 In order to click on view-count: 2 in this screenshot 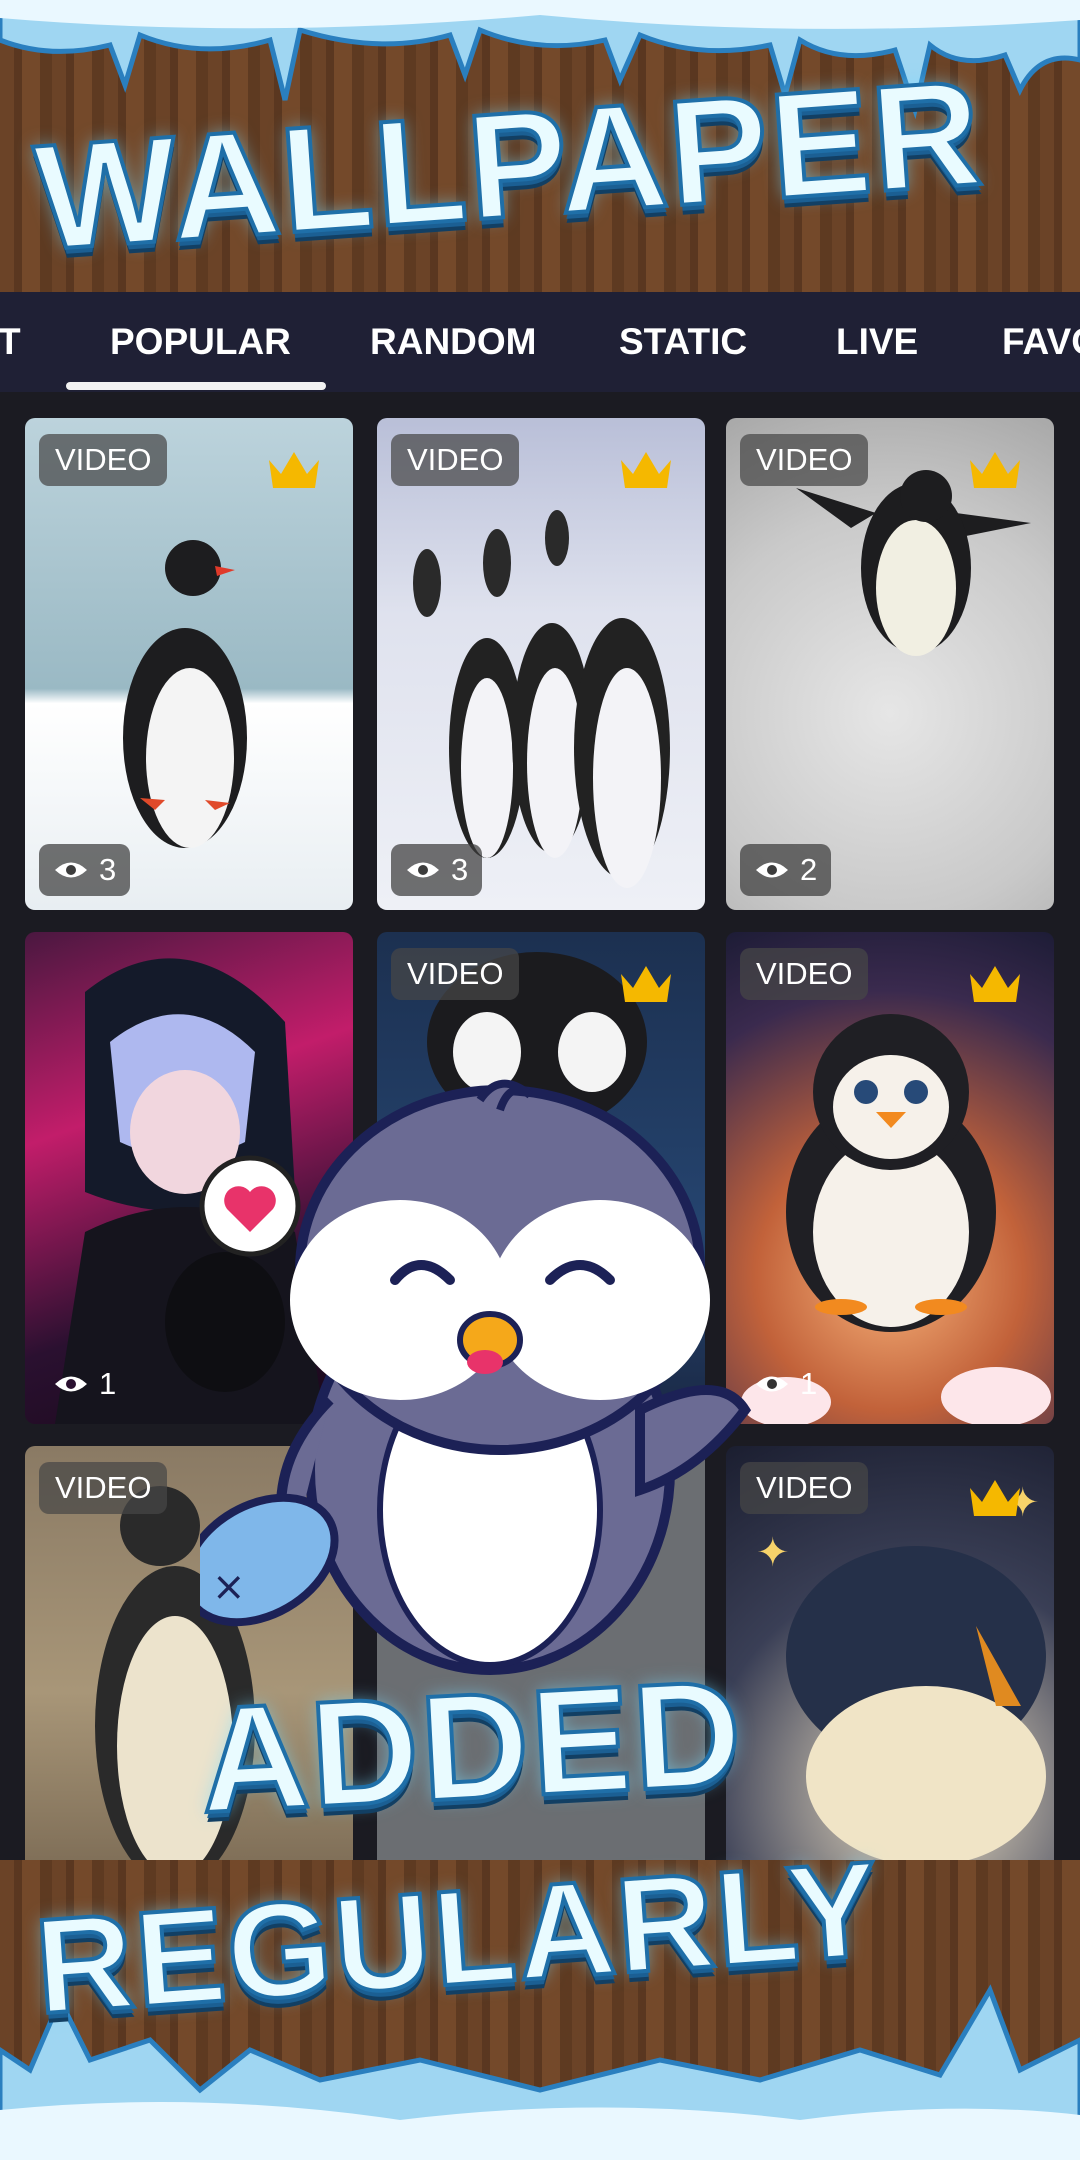, I will do `click(786, 870)`.